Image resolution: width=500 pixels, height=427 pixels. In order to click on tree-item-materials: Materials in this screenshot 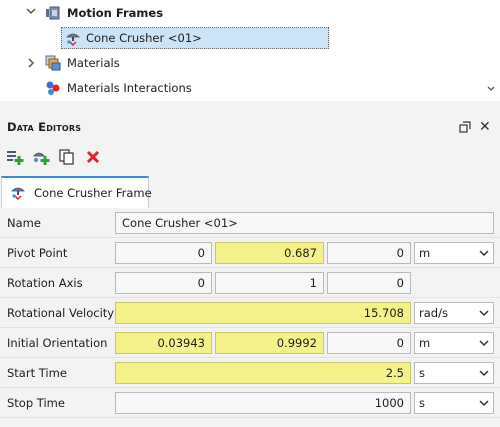, I will do `click(93, 63)`.